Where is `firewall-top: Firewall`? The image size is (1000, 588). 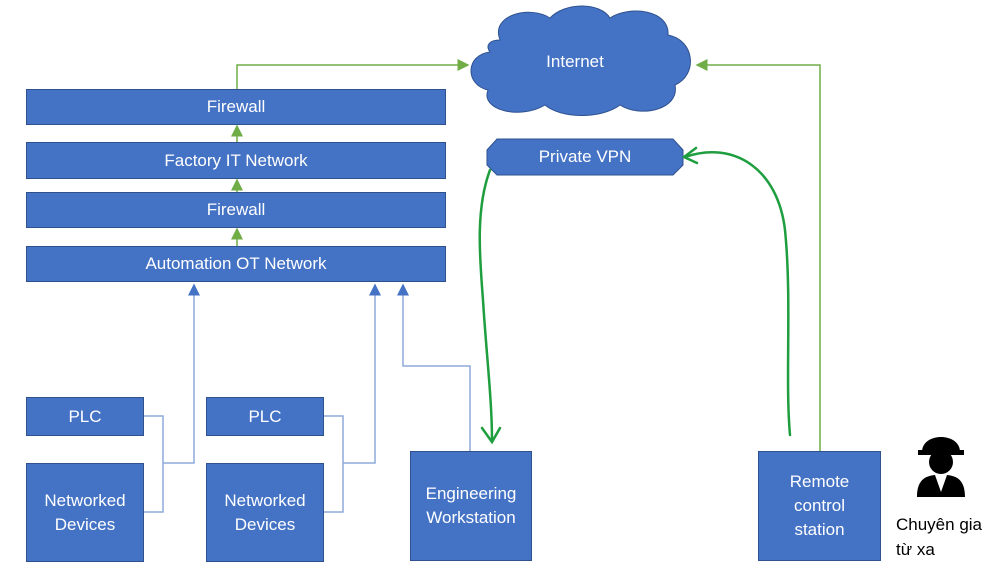
firewall-top: Firewall is located at coordinates (236, 107).